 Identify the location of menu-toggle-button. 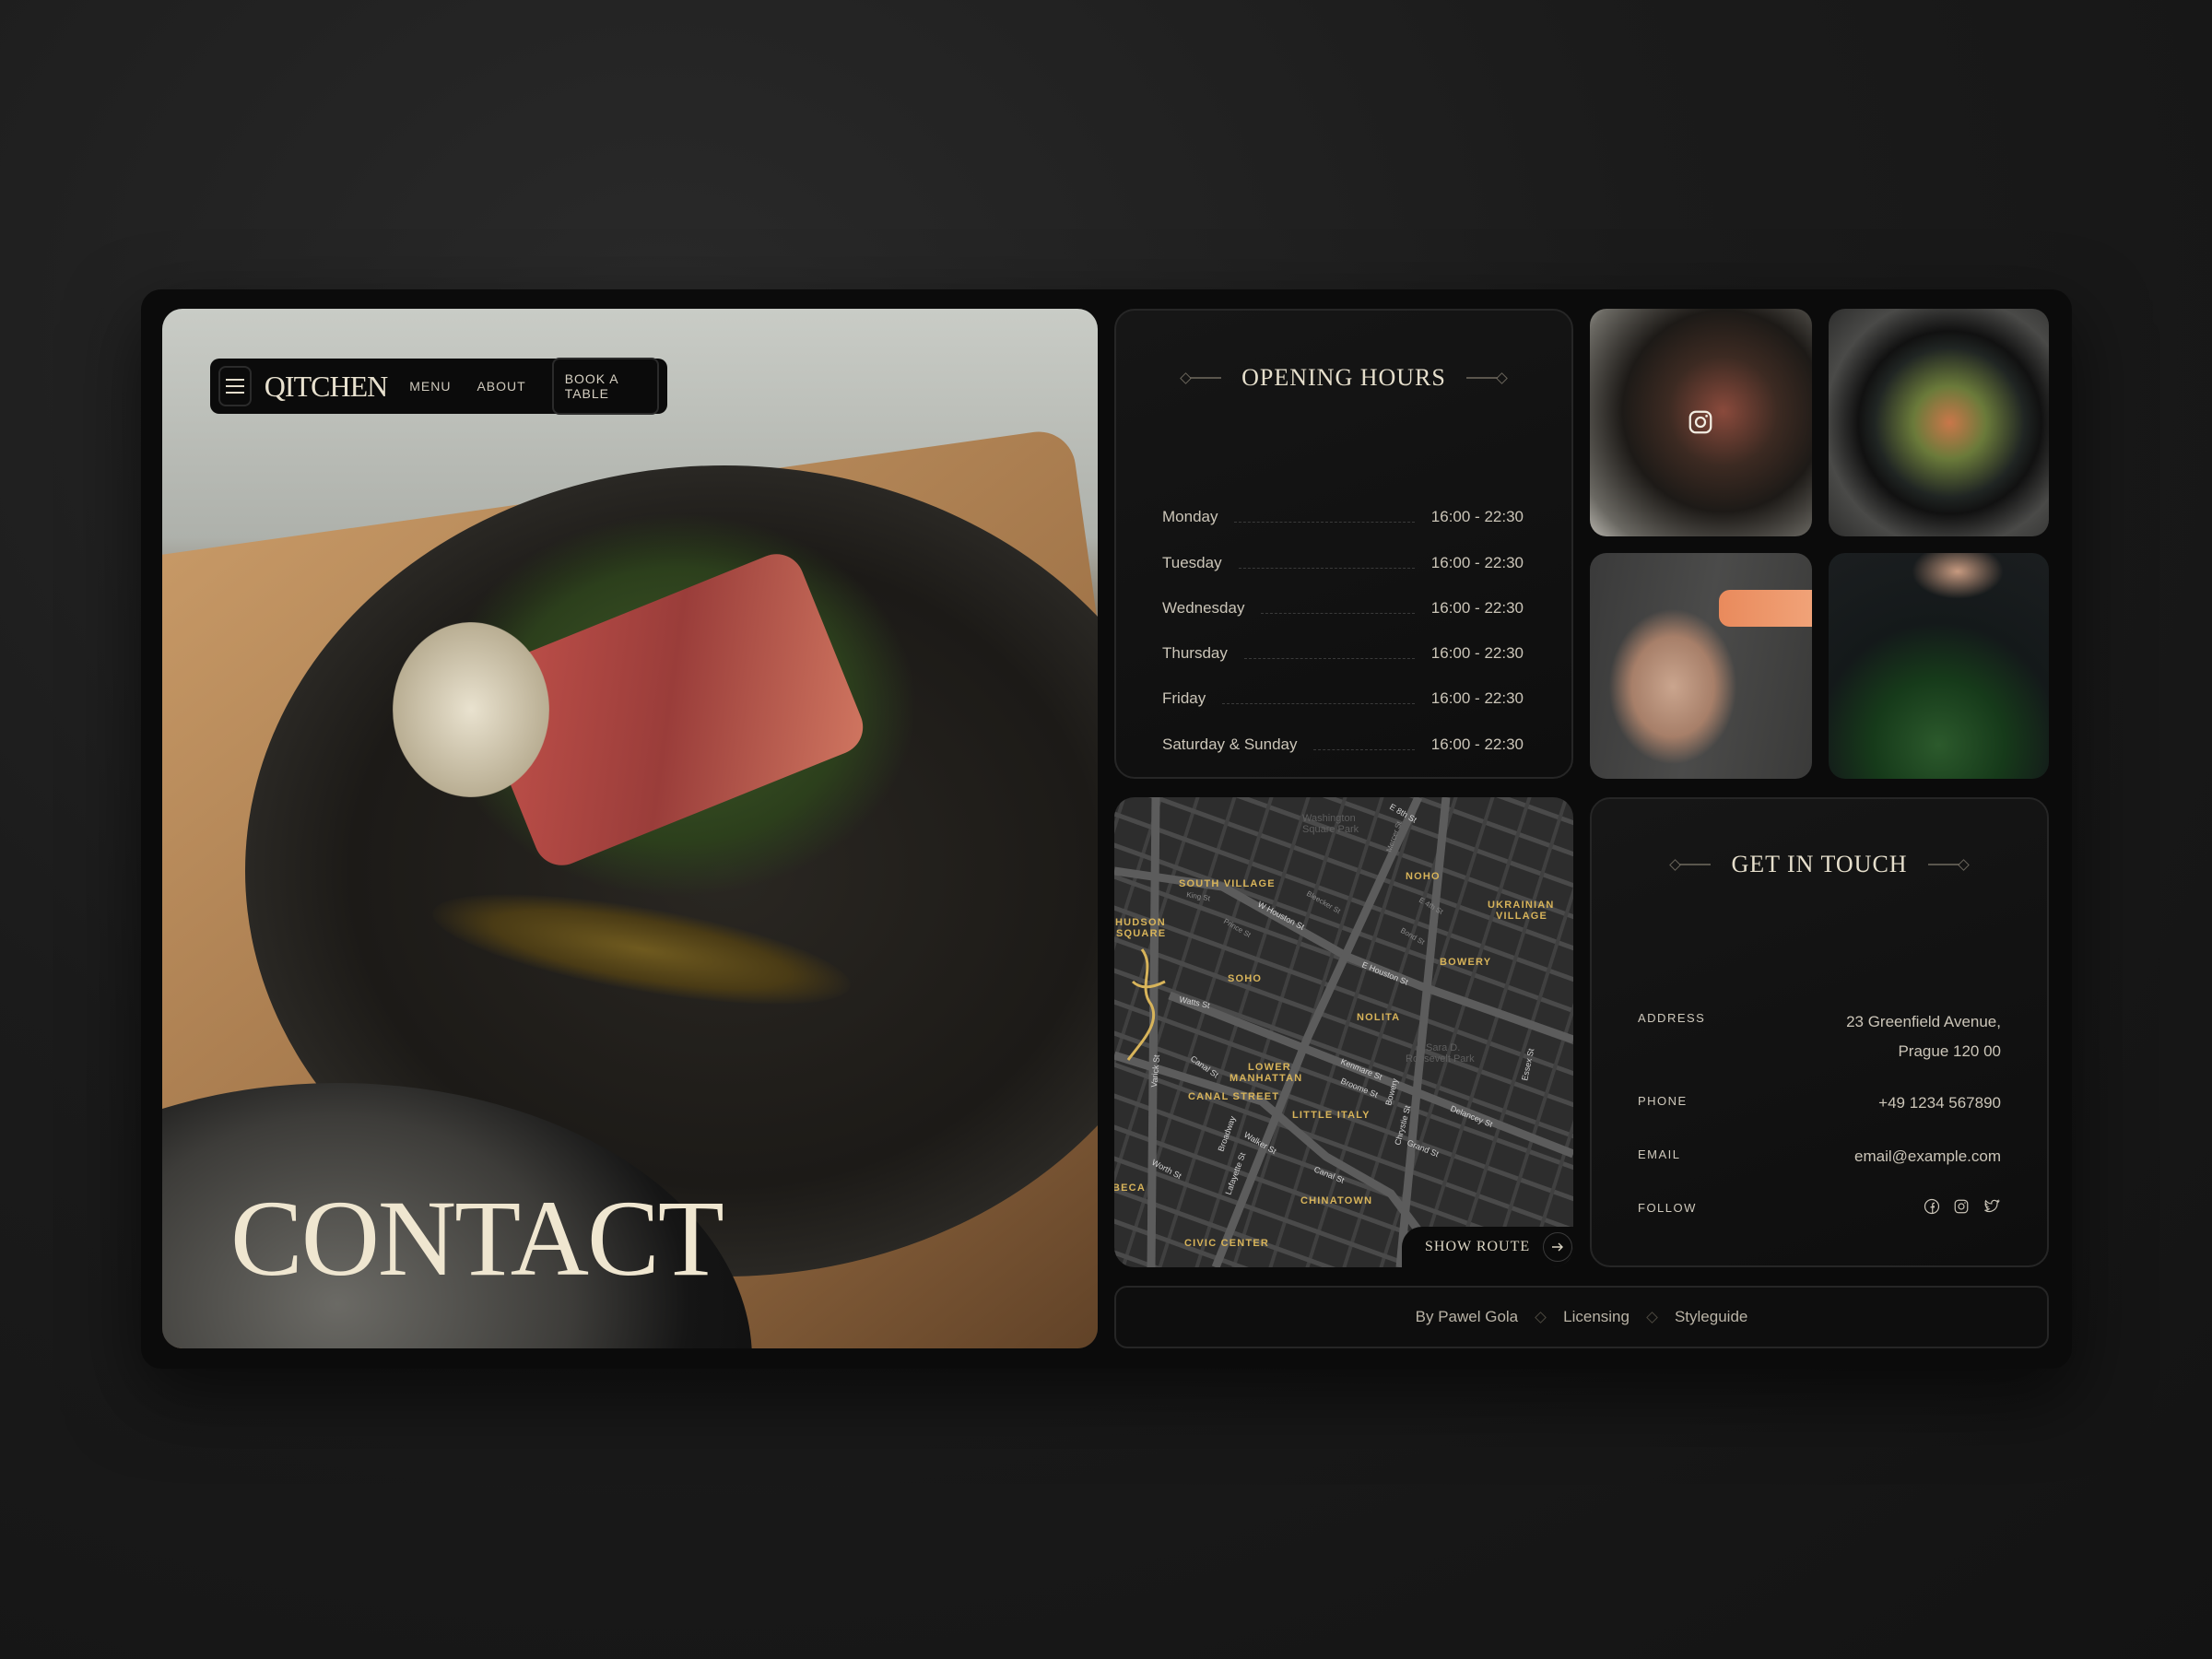
(235, 386).